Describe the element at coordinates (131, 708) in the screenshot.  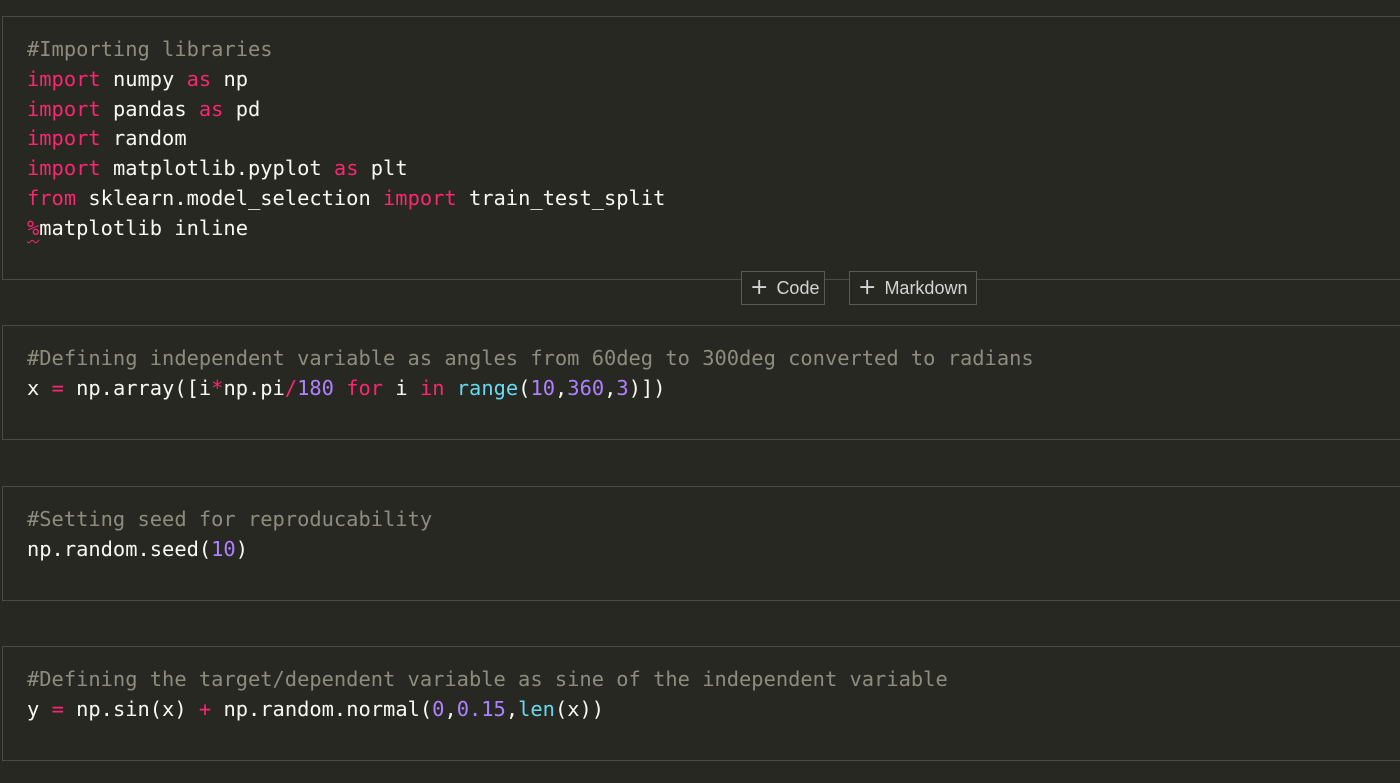
I see `code-token: np.sin(x)` at that location.